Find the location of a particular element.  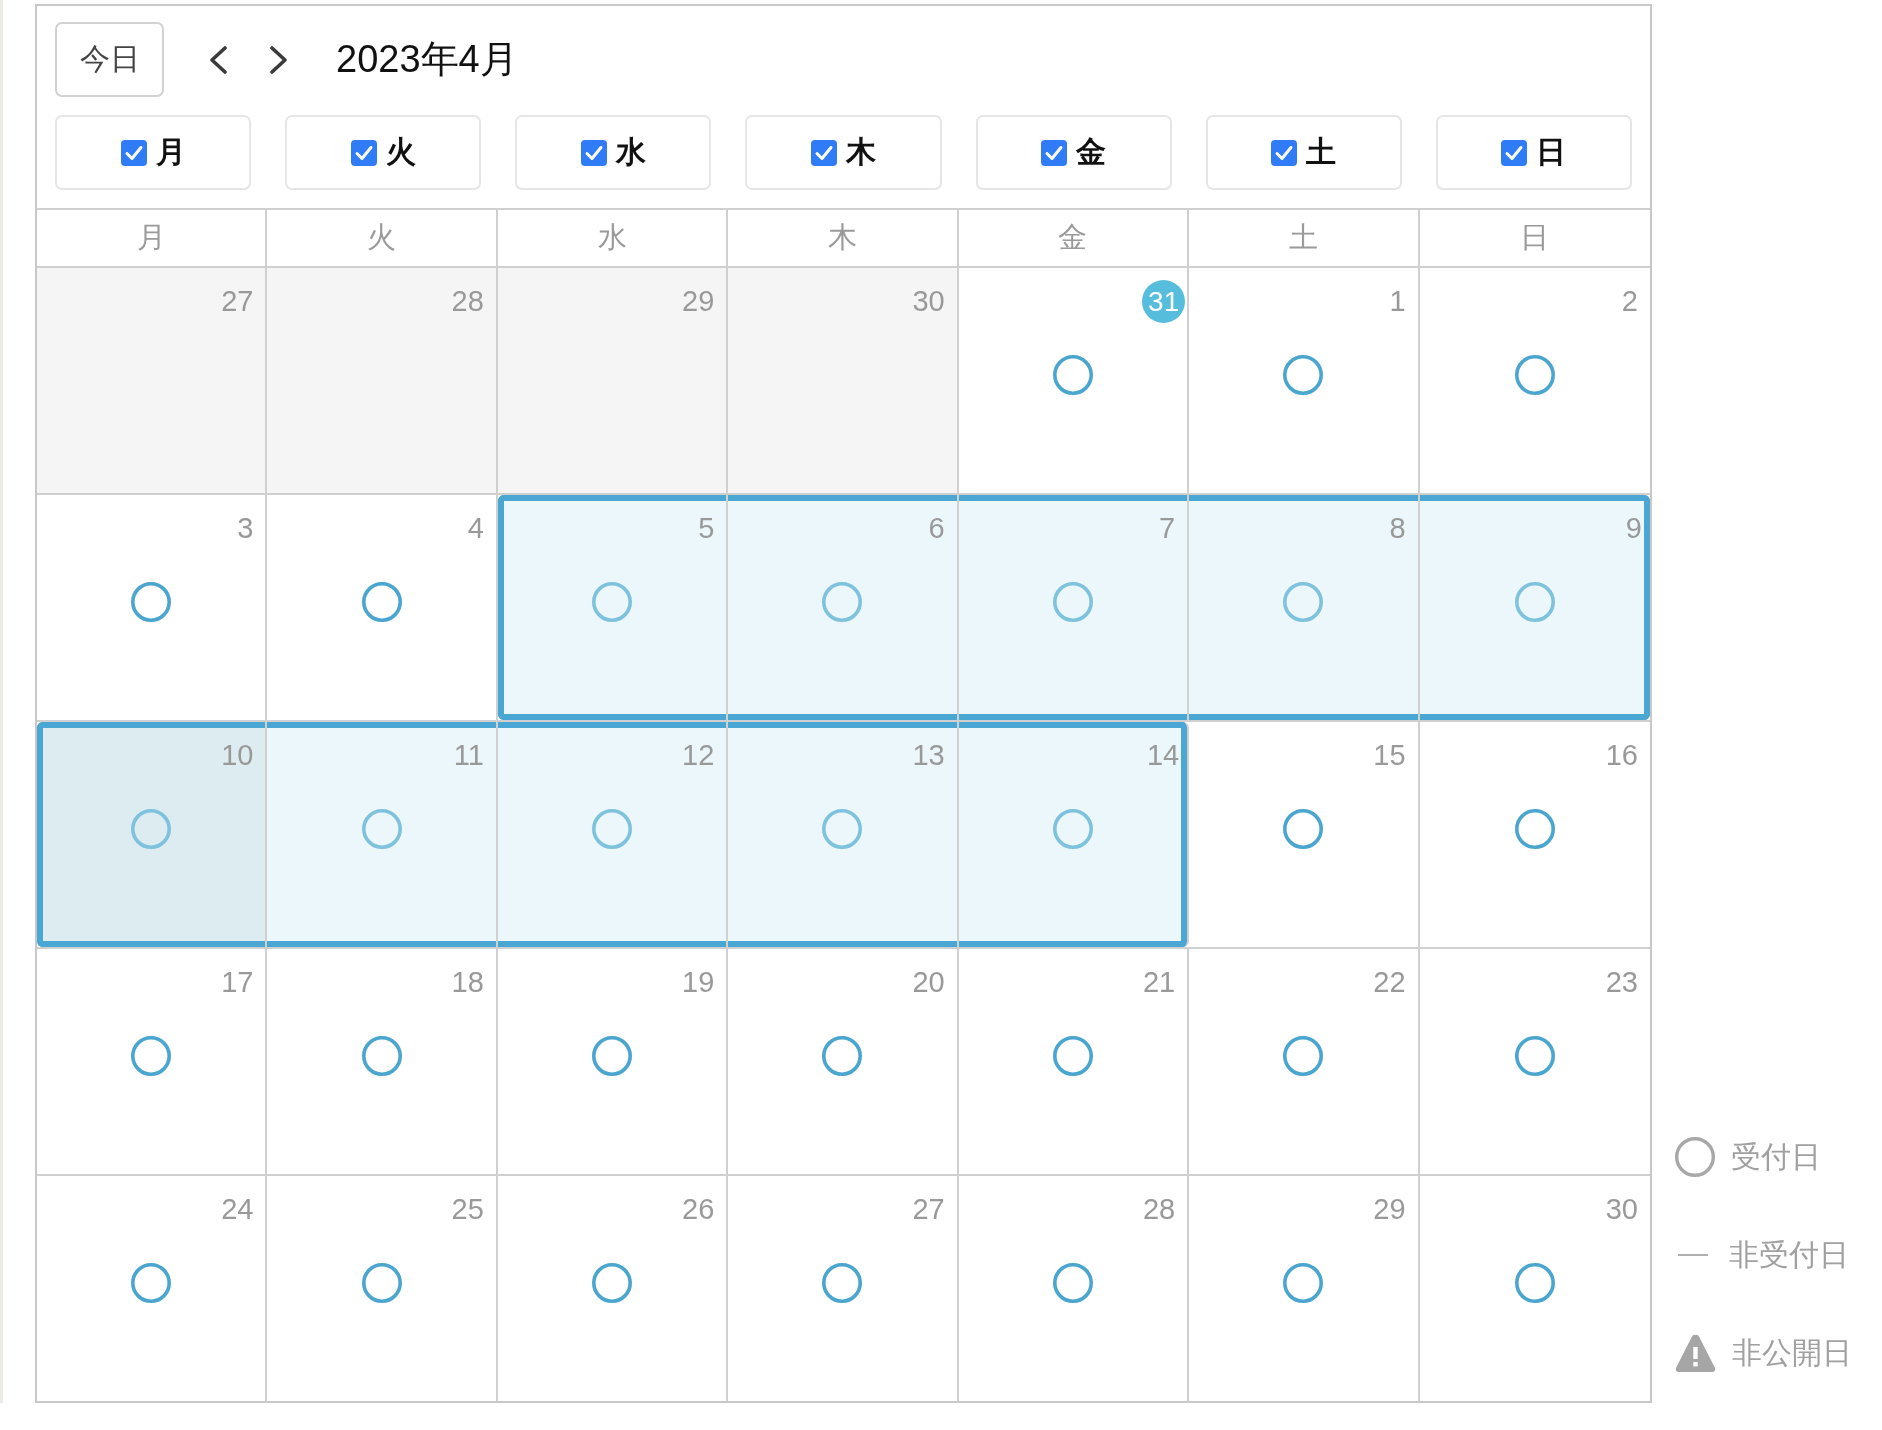

day-number: 9 is located at coordinates (1633, 528).